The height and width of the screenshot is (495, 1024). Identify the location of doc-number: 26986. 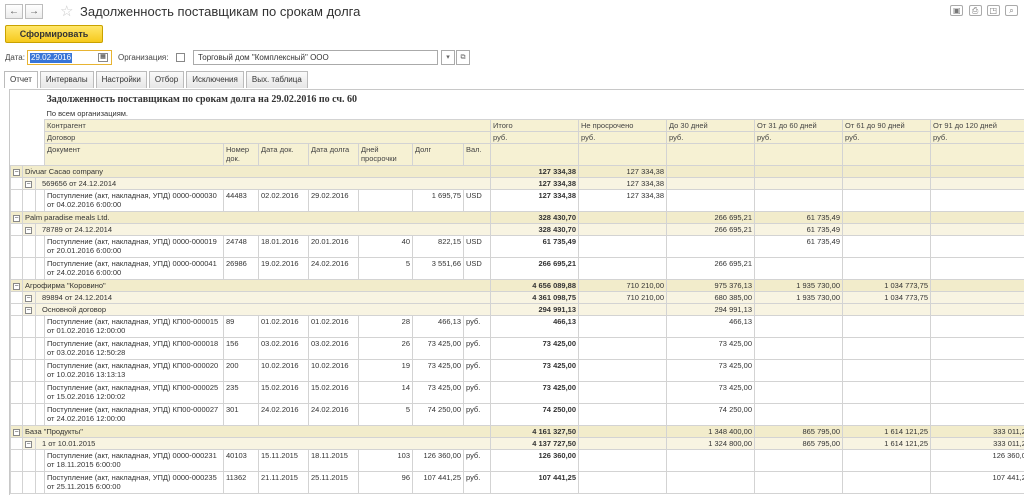
(241, 268).